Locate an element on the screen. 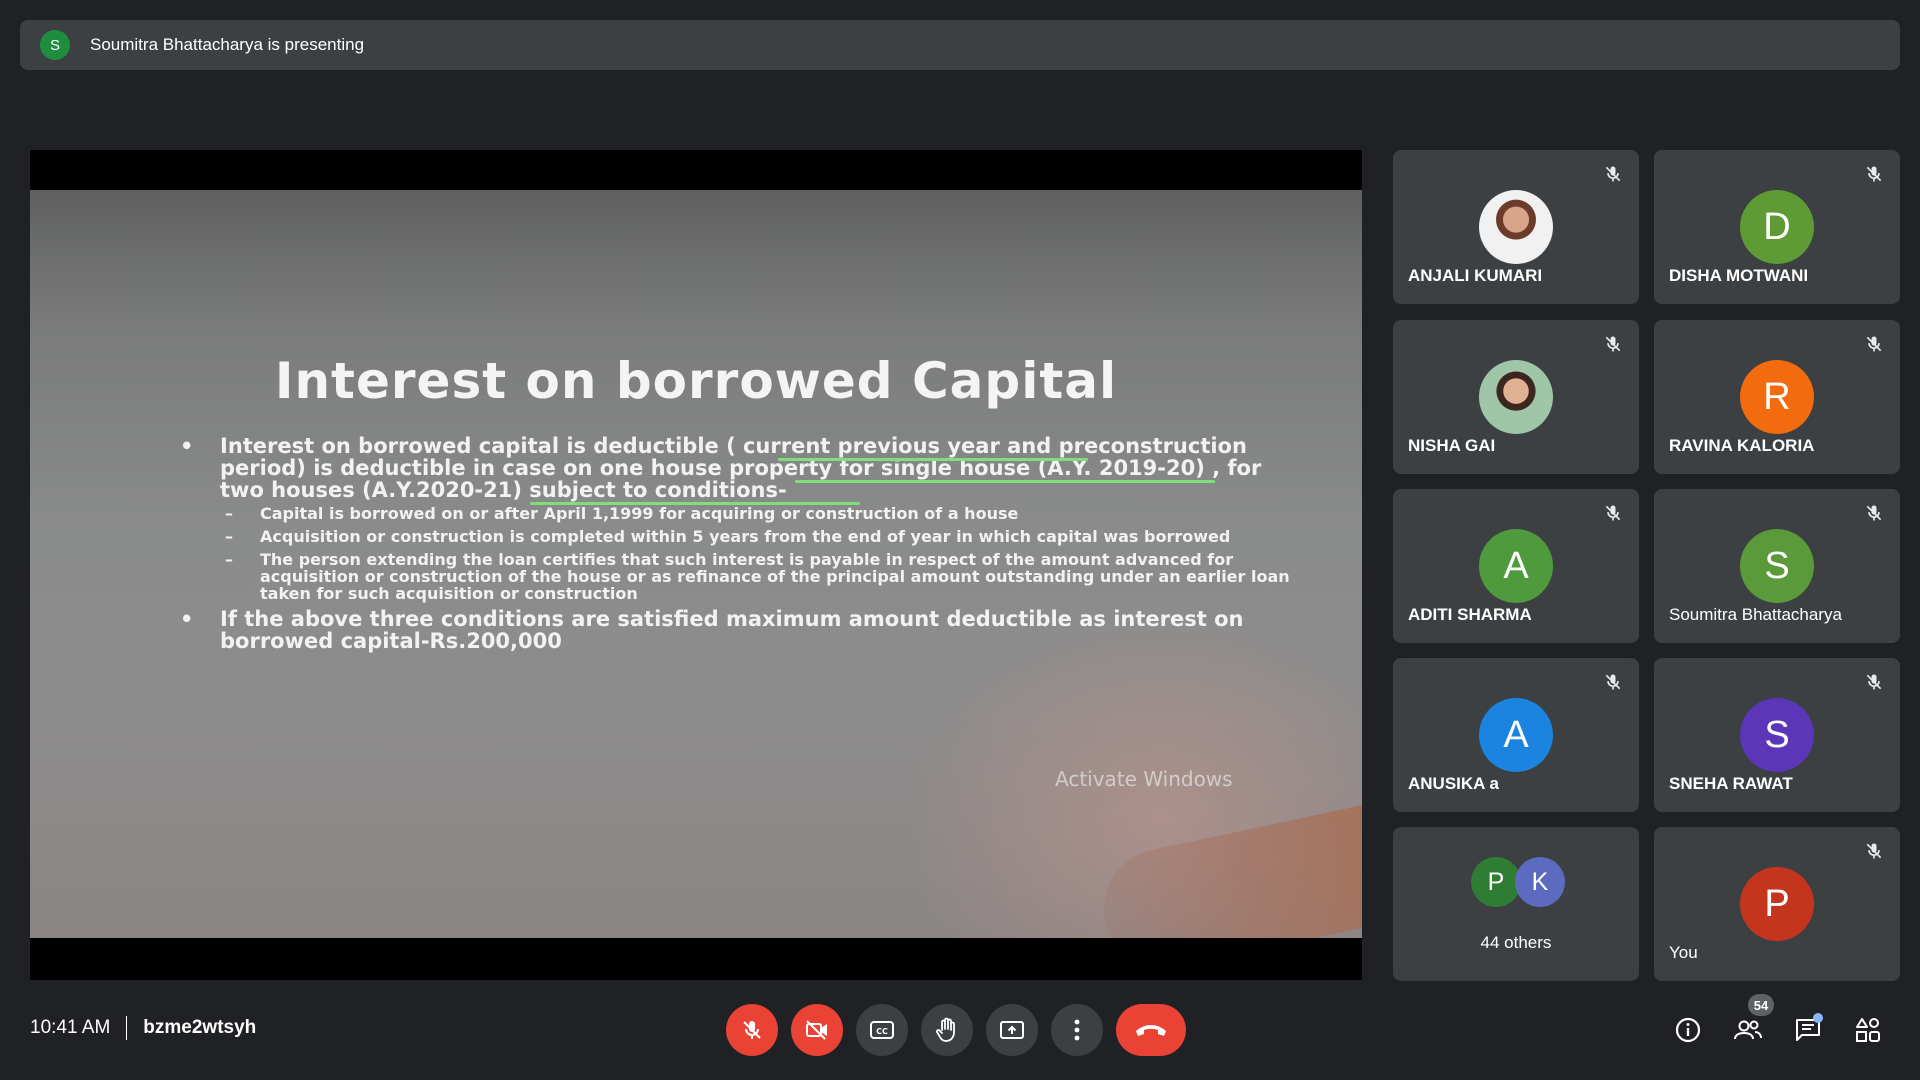 This screenshot has height=1080, width=1920. participant-name: Soumitra Bhattacharya is located at coordinates (1755, 614).